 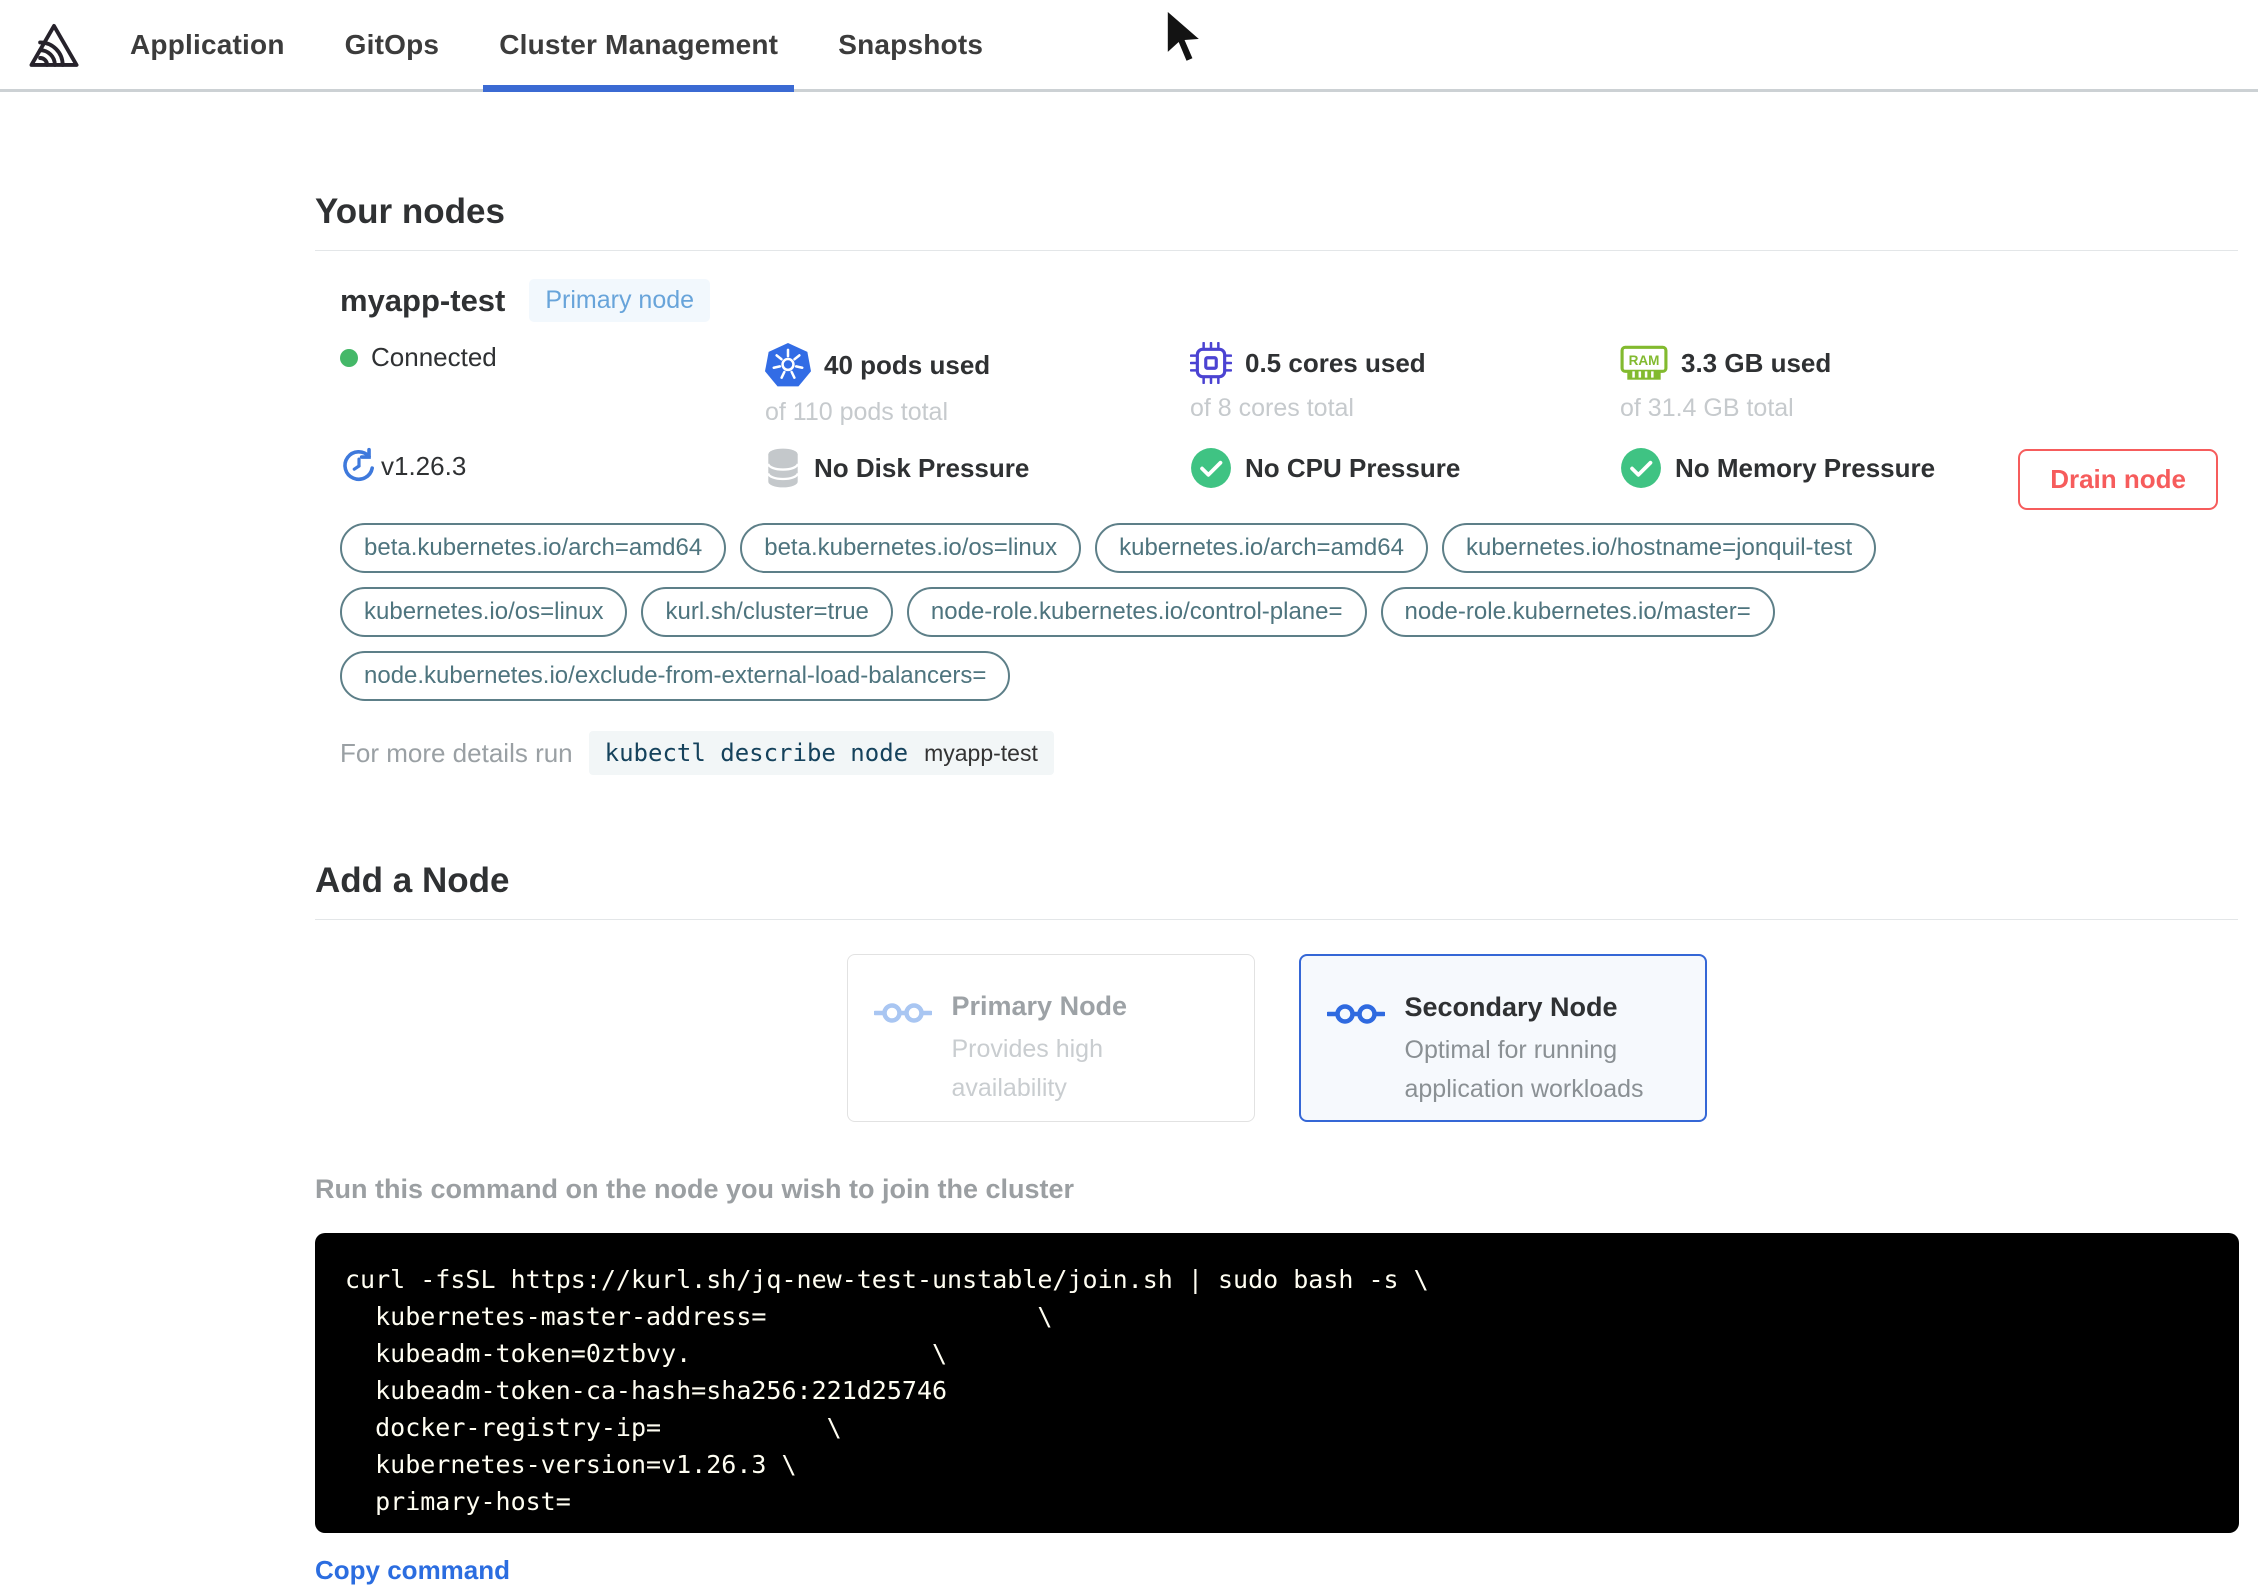 I want to click on node-header: myapp-test Primary node, so click(x=1289, y=300).